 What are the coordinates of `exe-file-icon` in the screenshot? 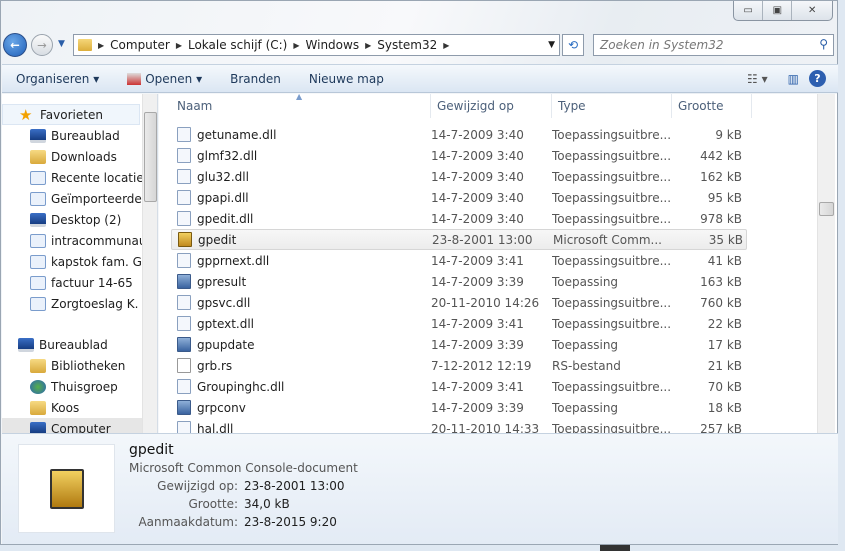 It's located at (184, 281).